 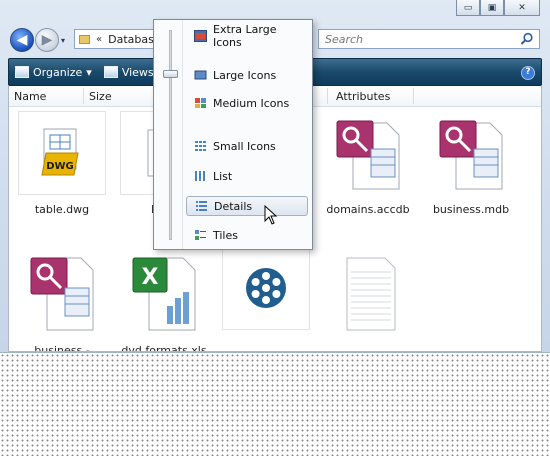 I want to click on file-thumbnail: X, so click(x=164, y=294).